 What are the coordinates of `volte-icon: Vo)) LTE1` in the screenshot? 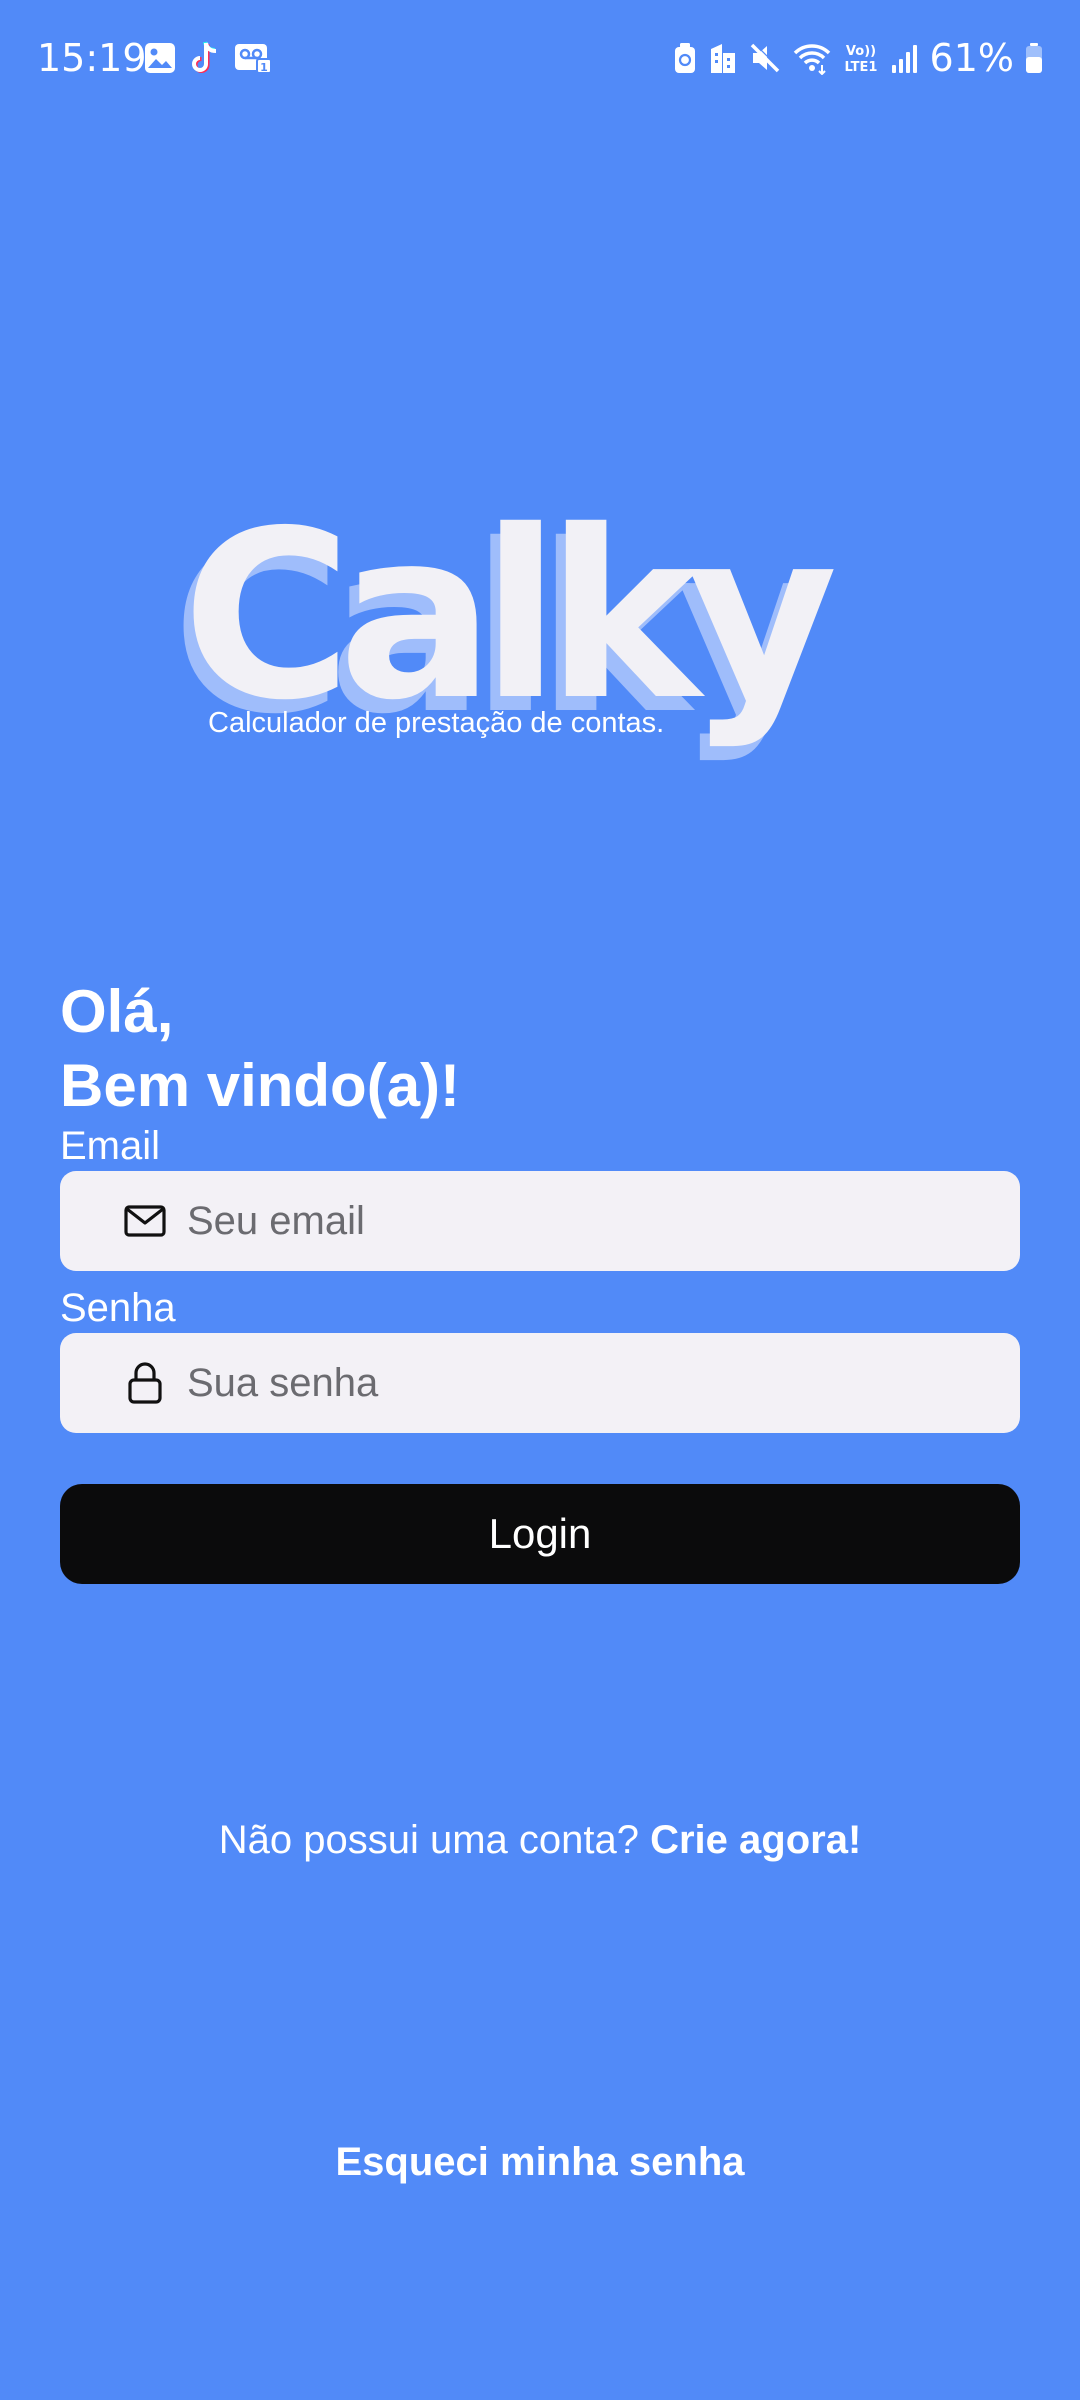 It's located at (860, 59).